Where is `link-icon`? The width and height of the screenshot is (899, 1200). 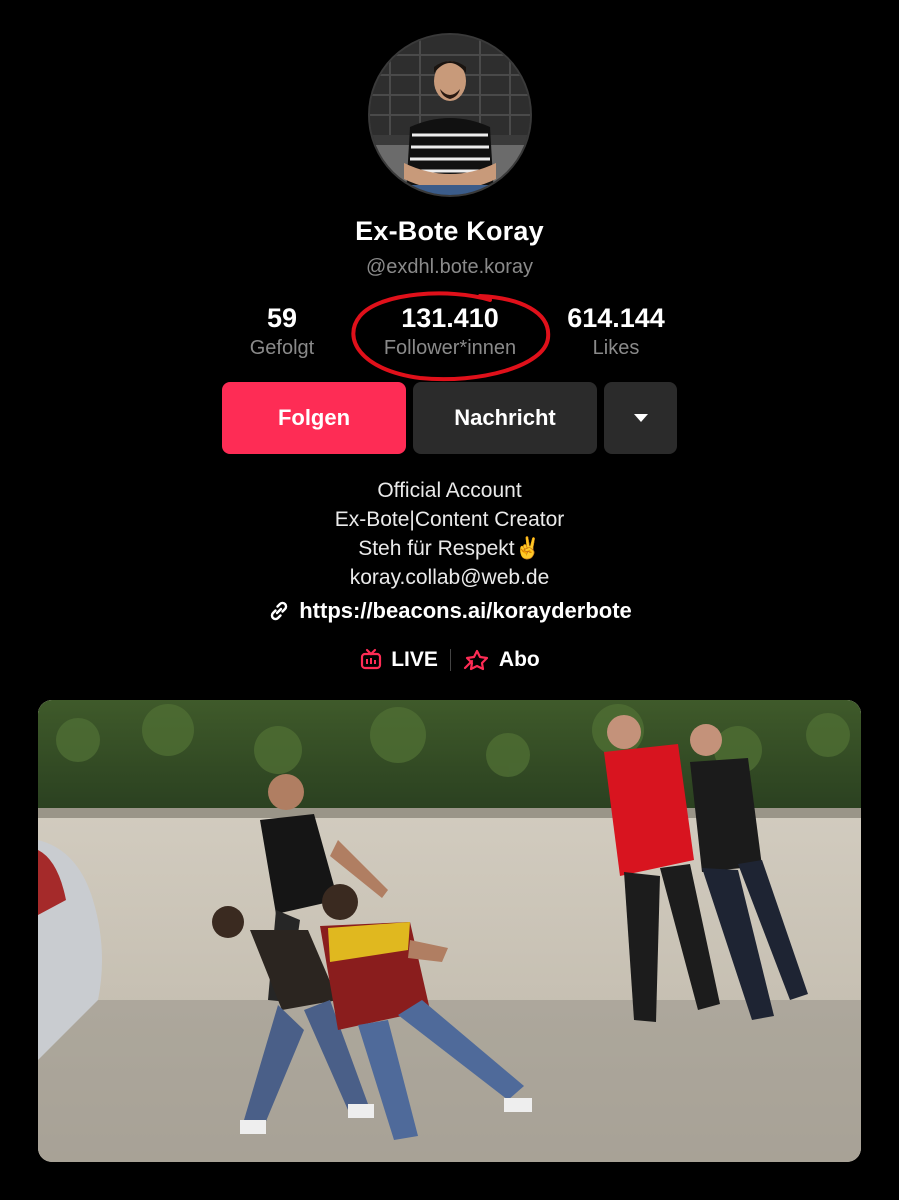
link-icon is located at coordinates (279, 611).